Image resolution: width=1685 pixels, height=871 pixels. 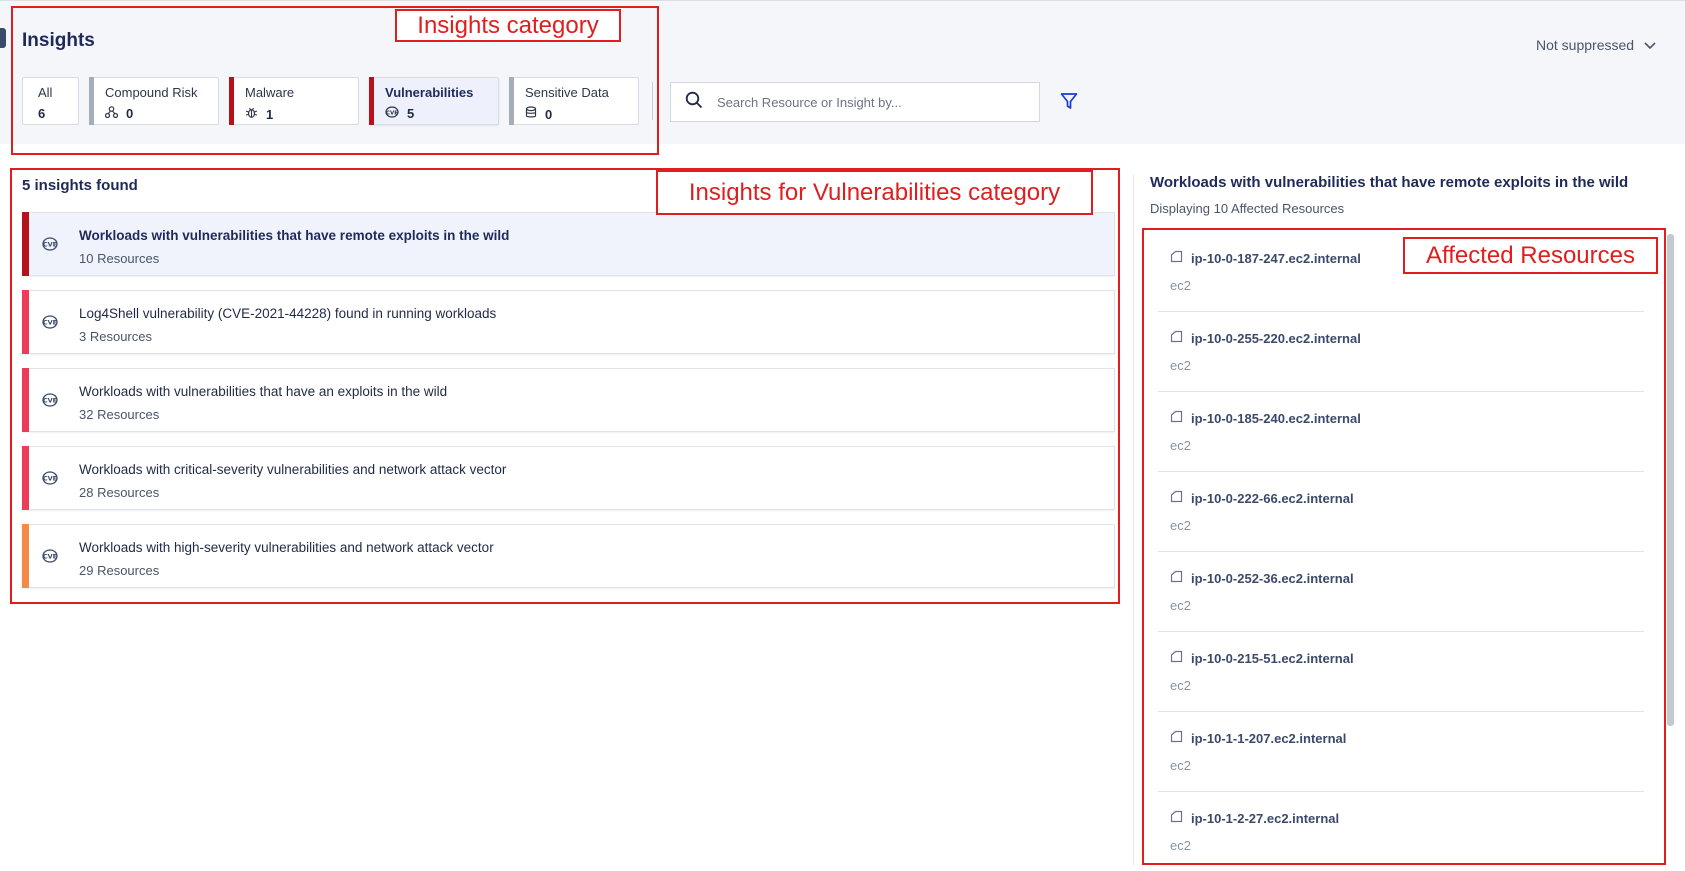 What do you see at coordinates (1530, 255) in the screenshot?
I see `annotation-label-affected-resources: Affected Resources` at bounding box center [1530, 255].